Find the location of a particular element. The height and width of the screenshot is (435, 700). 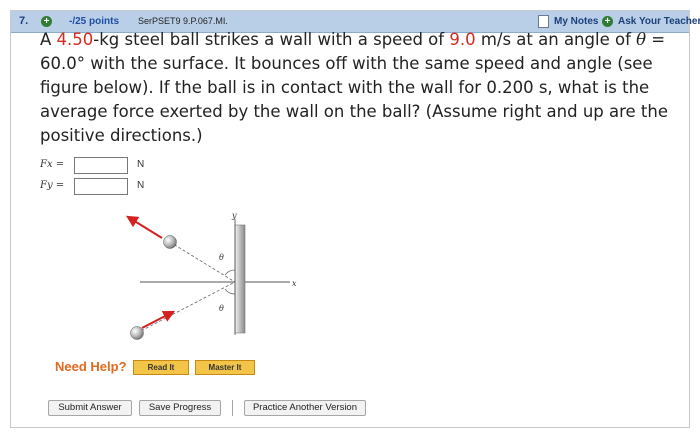

theta-top-label: θ is located at coordinates (221, 257).